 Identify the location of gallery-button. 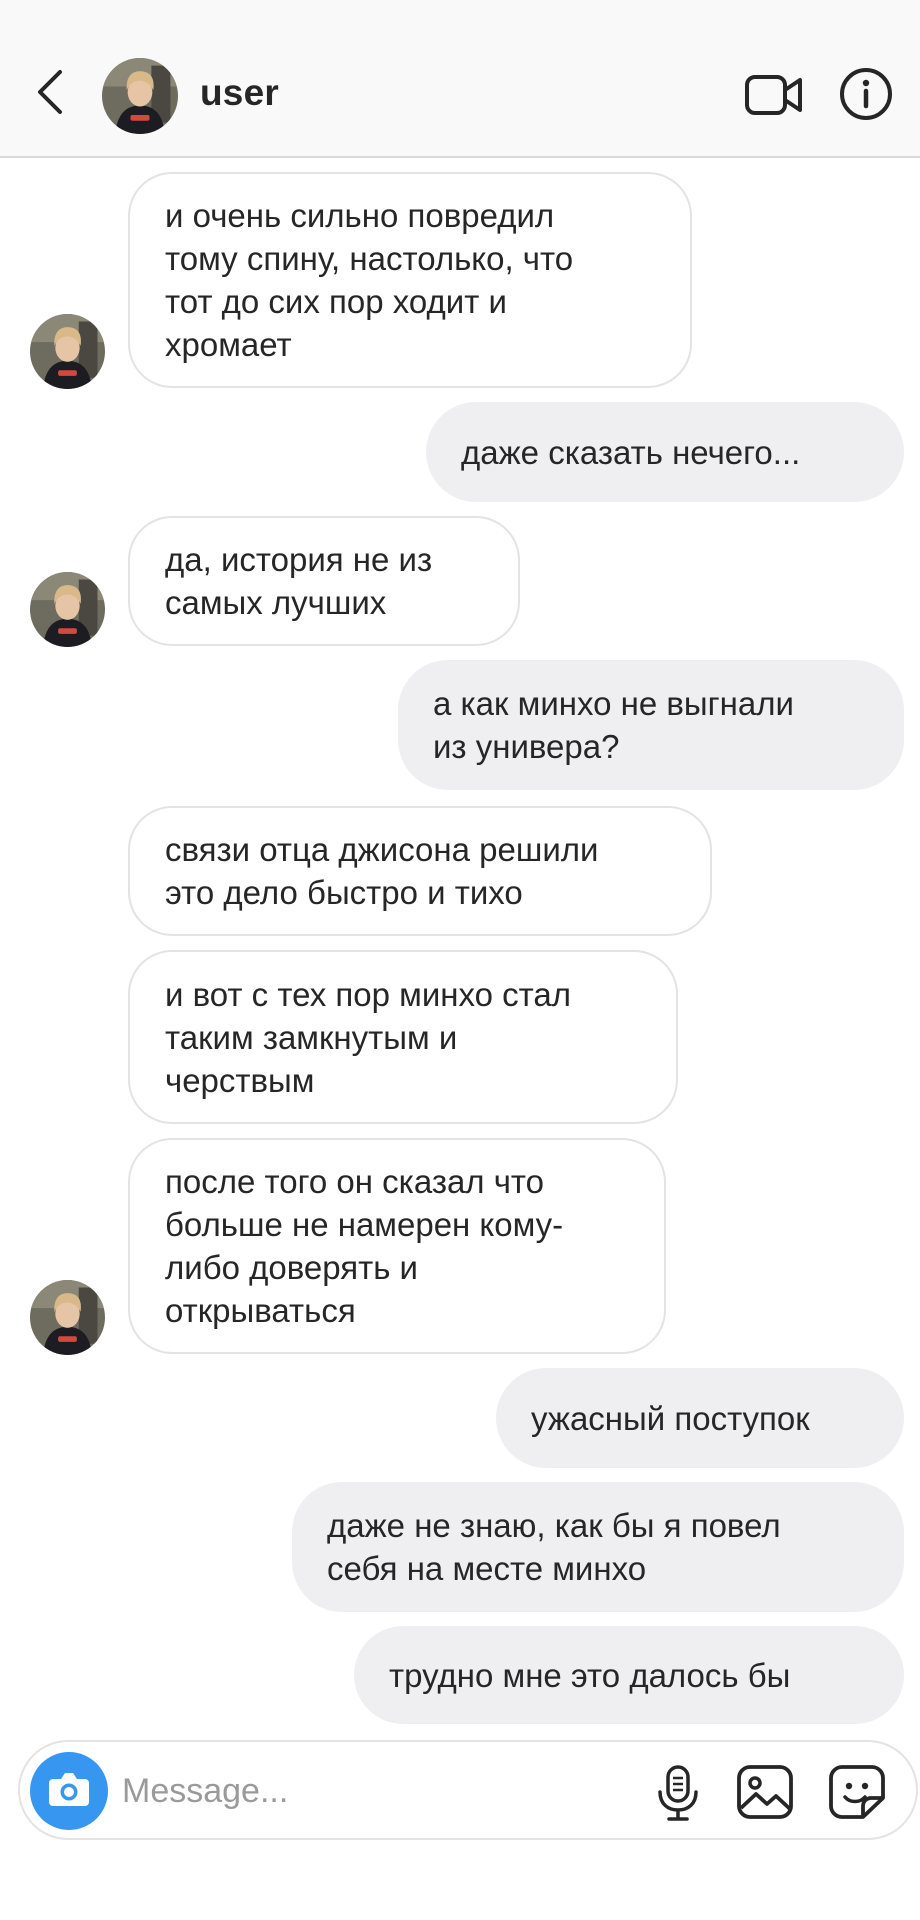
(765, 1792).